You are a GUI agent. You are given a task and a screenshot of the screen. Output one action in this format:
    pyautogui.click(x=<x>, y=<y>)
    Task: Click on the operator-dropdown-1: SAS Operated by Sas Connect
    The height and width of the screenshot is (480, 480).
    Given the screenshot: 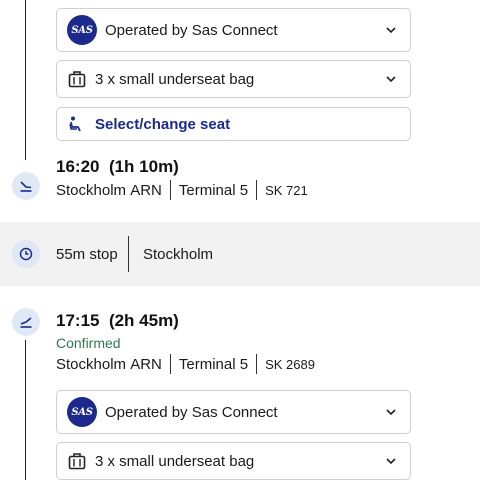 What is the action you would take?
    pyautogui.click(x=233, y=30)
    